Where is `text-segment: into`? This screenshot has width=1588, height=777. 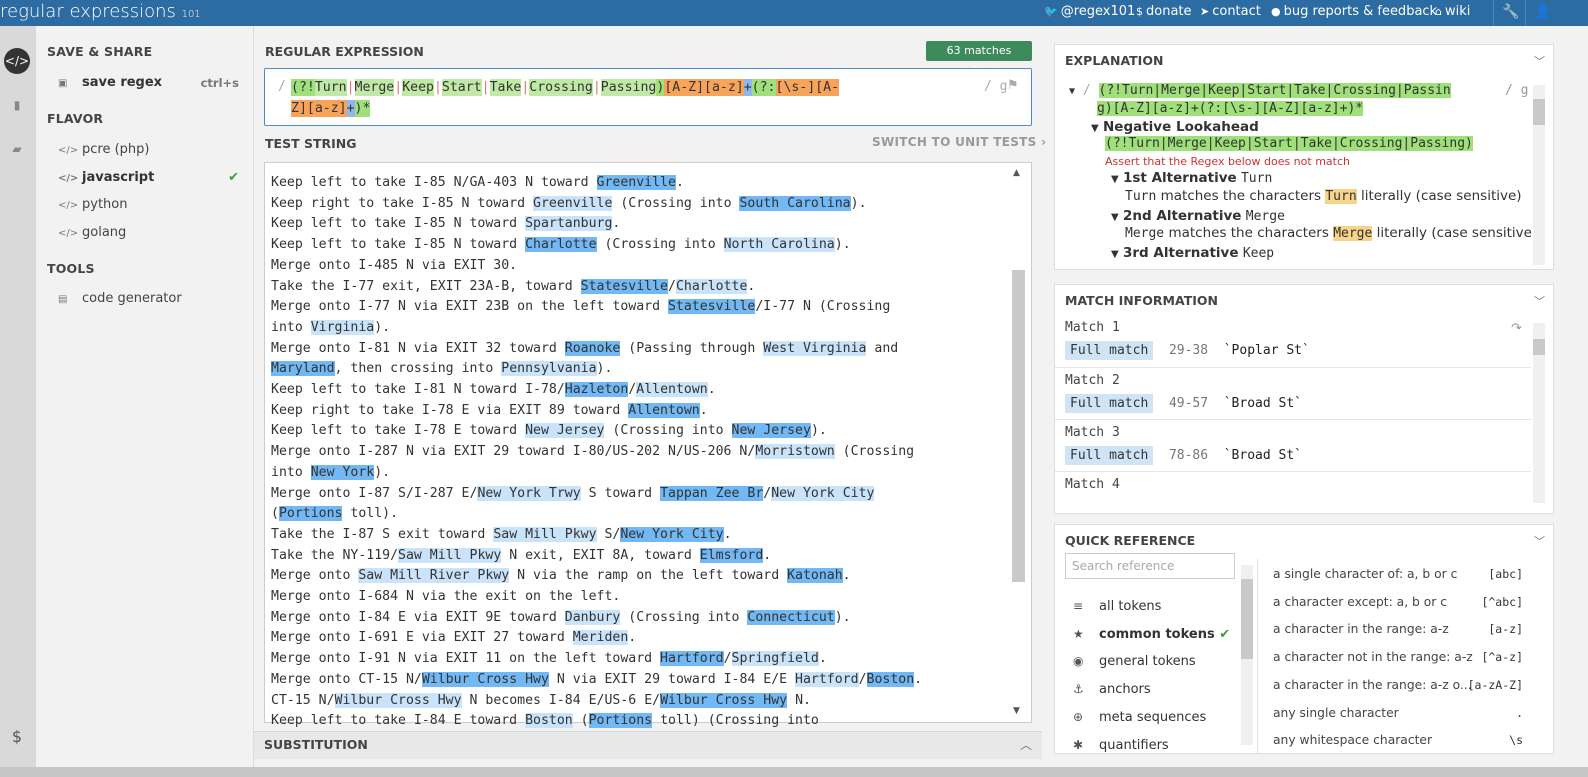
text-segment: into is located at coordinates (291, 327).